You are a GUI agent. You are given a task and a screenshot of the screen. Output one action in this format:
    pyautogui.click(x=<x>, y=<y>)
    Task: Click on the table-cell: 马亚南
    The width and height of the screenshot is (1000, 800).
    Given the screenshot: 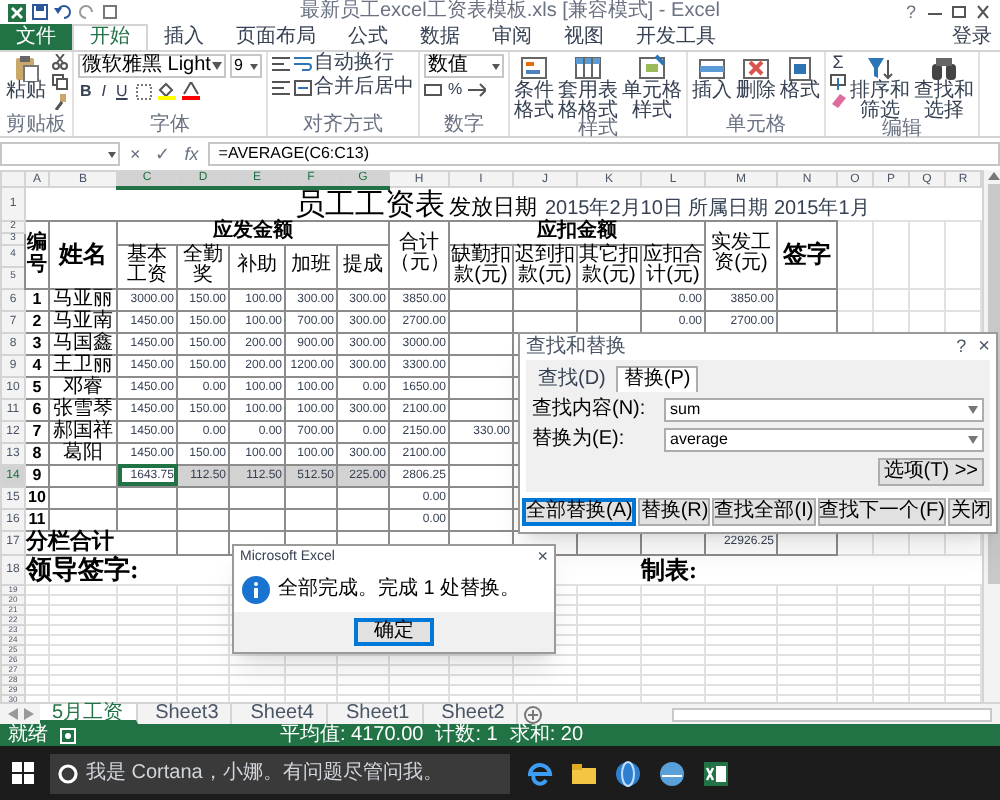 What is the action you would take?
    pyautogui.click(x=83, y=321)
    